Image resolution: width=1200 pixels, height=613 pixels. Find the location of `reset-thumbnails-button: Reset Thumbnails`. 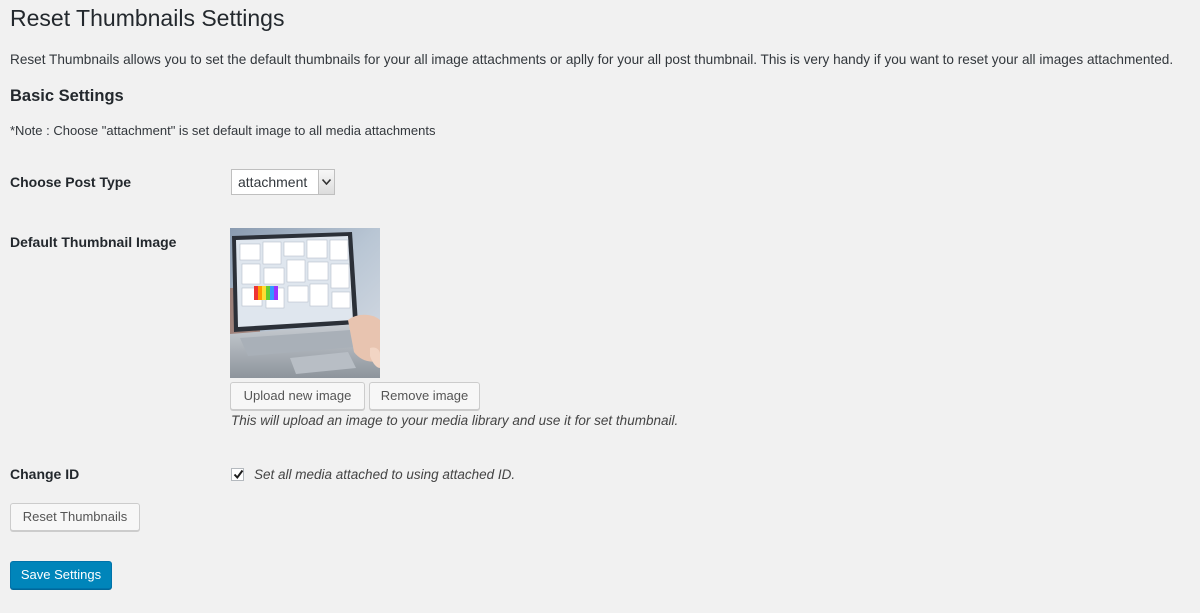

reset-thumbnails-button: Reset Thumbnails is located at coordinates (75, 517).